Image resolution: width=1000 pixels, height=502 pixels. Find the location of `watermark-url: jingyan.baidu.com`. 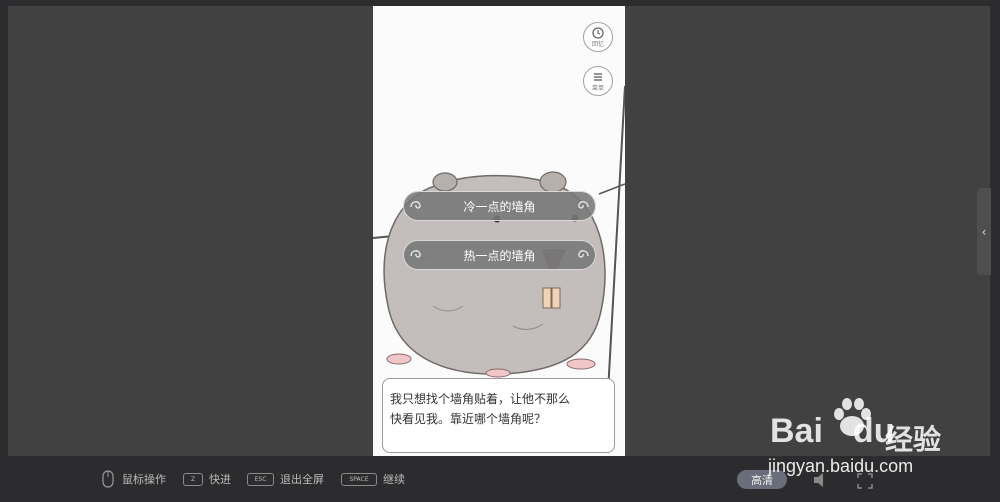

watermark-url: jingyan.baidu.com is located at coordinates (841, 466).